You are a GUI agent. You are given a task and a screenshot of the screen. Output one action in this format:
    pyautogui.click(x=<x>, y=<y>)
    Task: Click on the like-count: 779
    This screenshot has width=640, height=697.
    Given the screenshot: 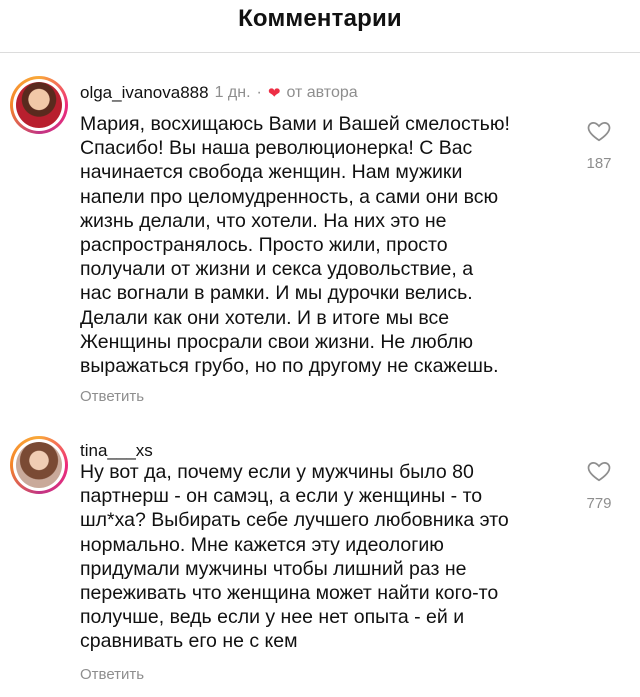 What is the action you would take?
    pyautogui.click(x=599, y=503)
    